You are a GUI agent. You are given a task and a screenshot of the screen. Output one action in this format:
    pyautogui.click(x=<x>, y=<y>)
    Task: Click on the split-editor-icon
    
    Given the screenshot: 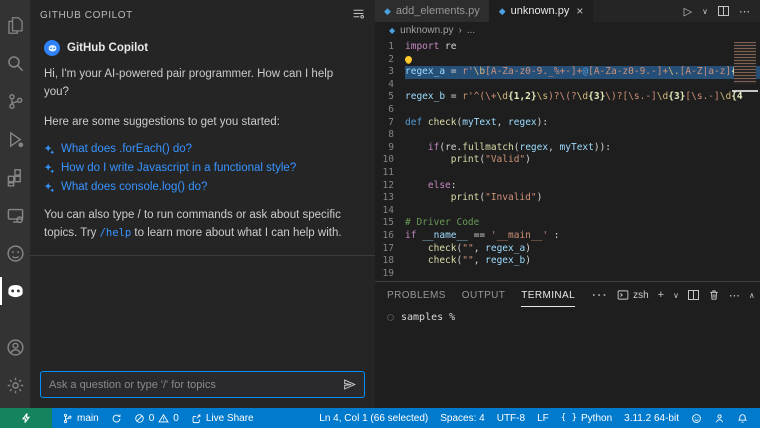 What is the action you would take?
    pyautogui.click(x=723, y=11)
    